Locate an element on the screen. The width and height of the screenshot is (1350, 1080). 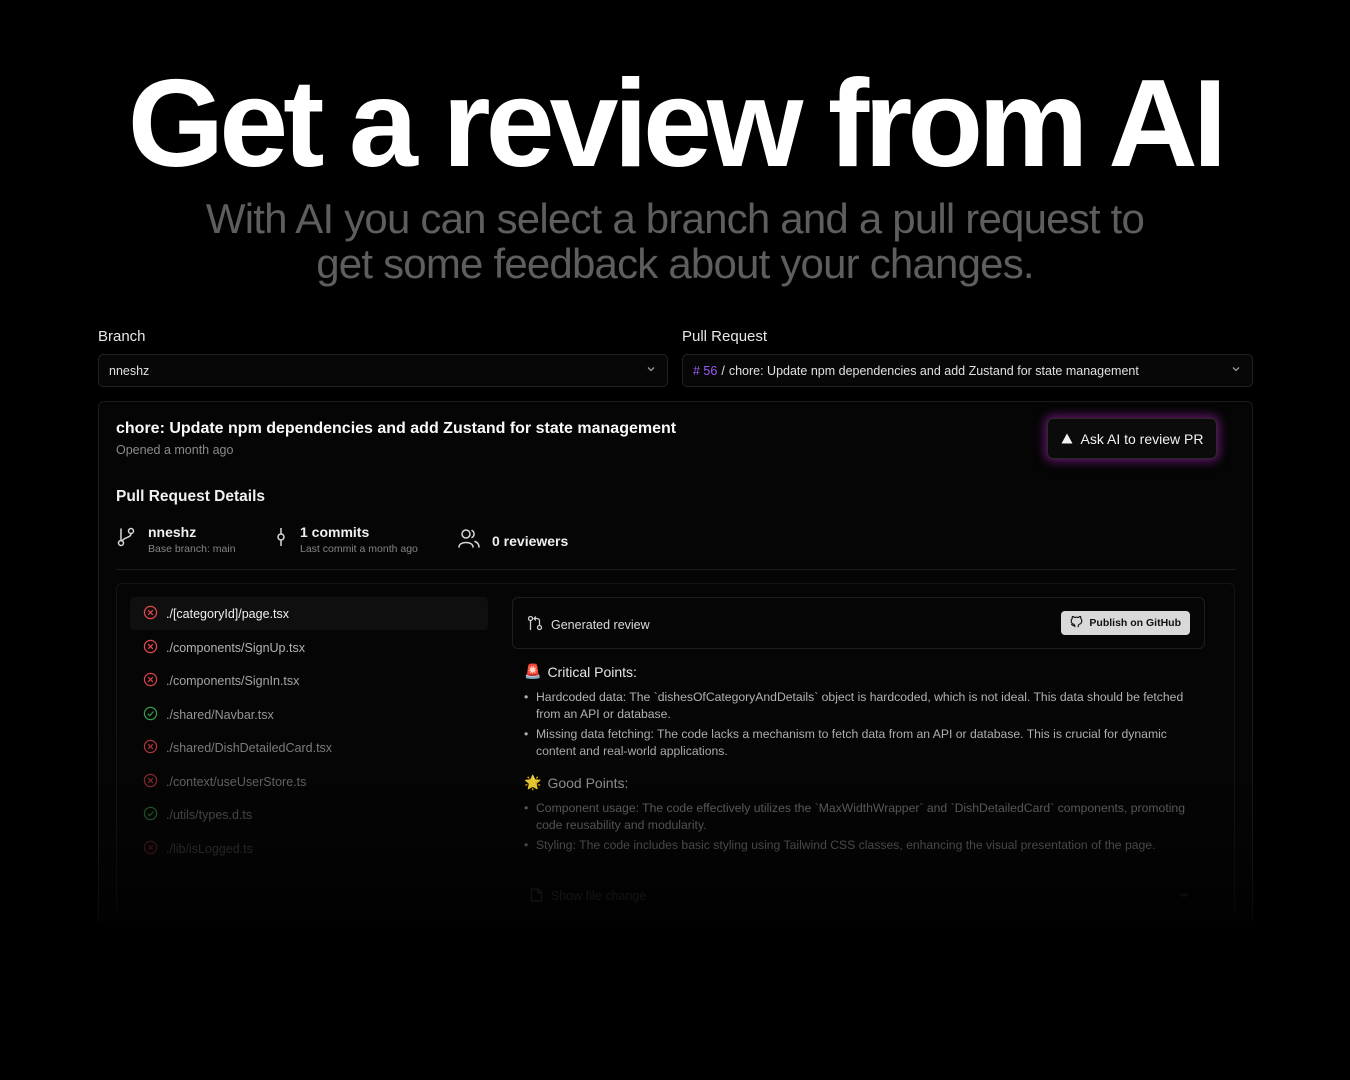
file-item: ./[categoryId]/page.tsx is located at coordinates (309, 613).